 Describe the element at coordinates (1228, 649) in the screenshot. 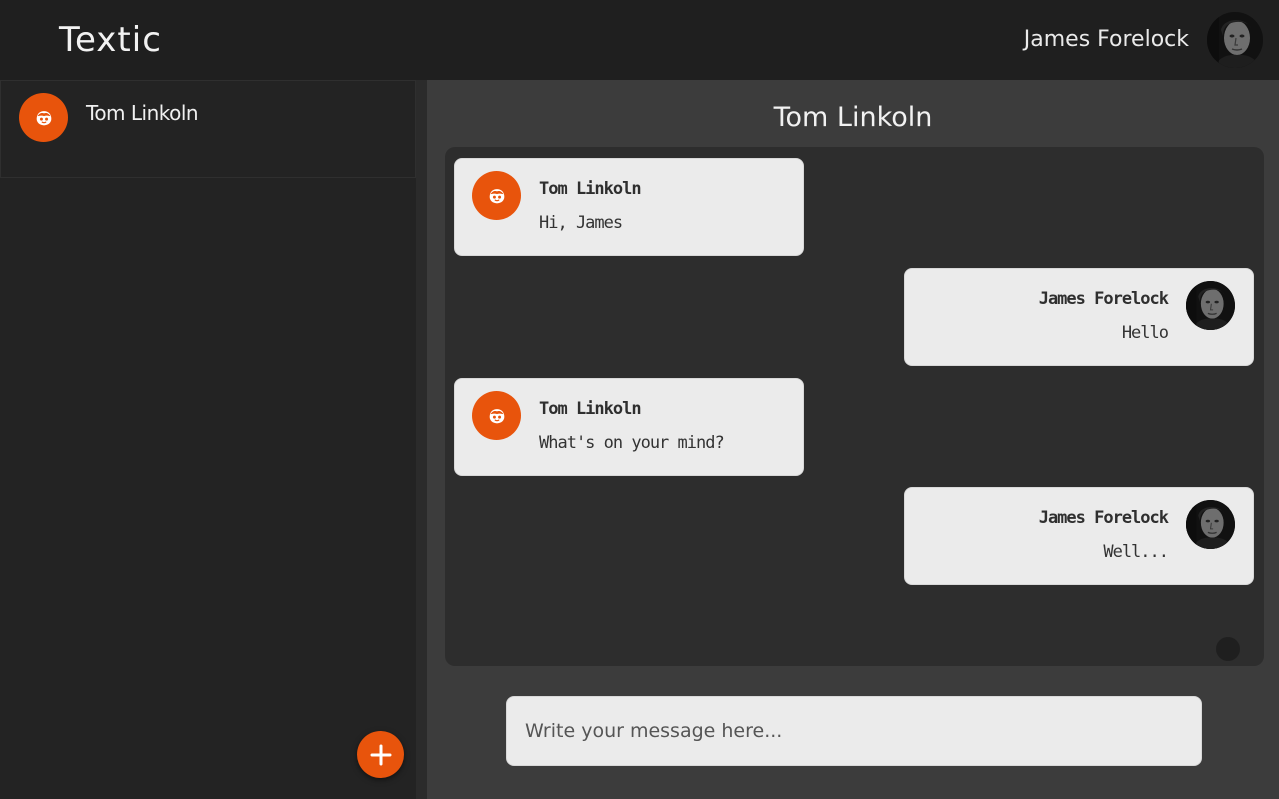

I see `scroll-indicator` at that location.